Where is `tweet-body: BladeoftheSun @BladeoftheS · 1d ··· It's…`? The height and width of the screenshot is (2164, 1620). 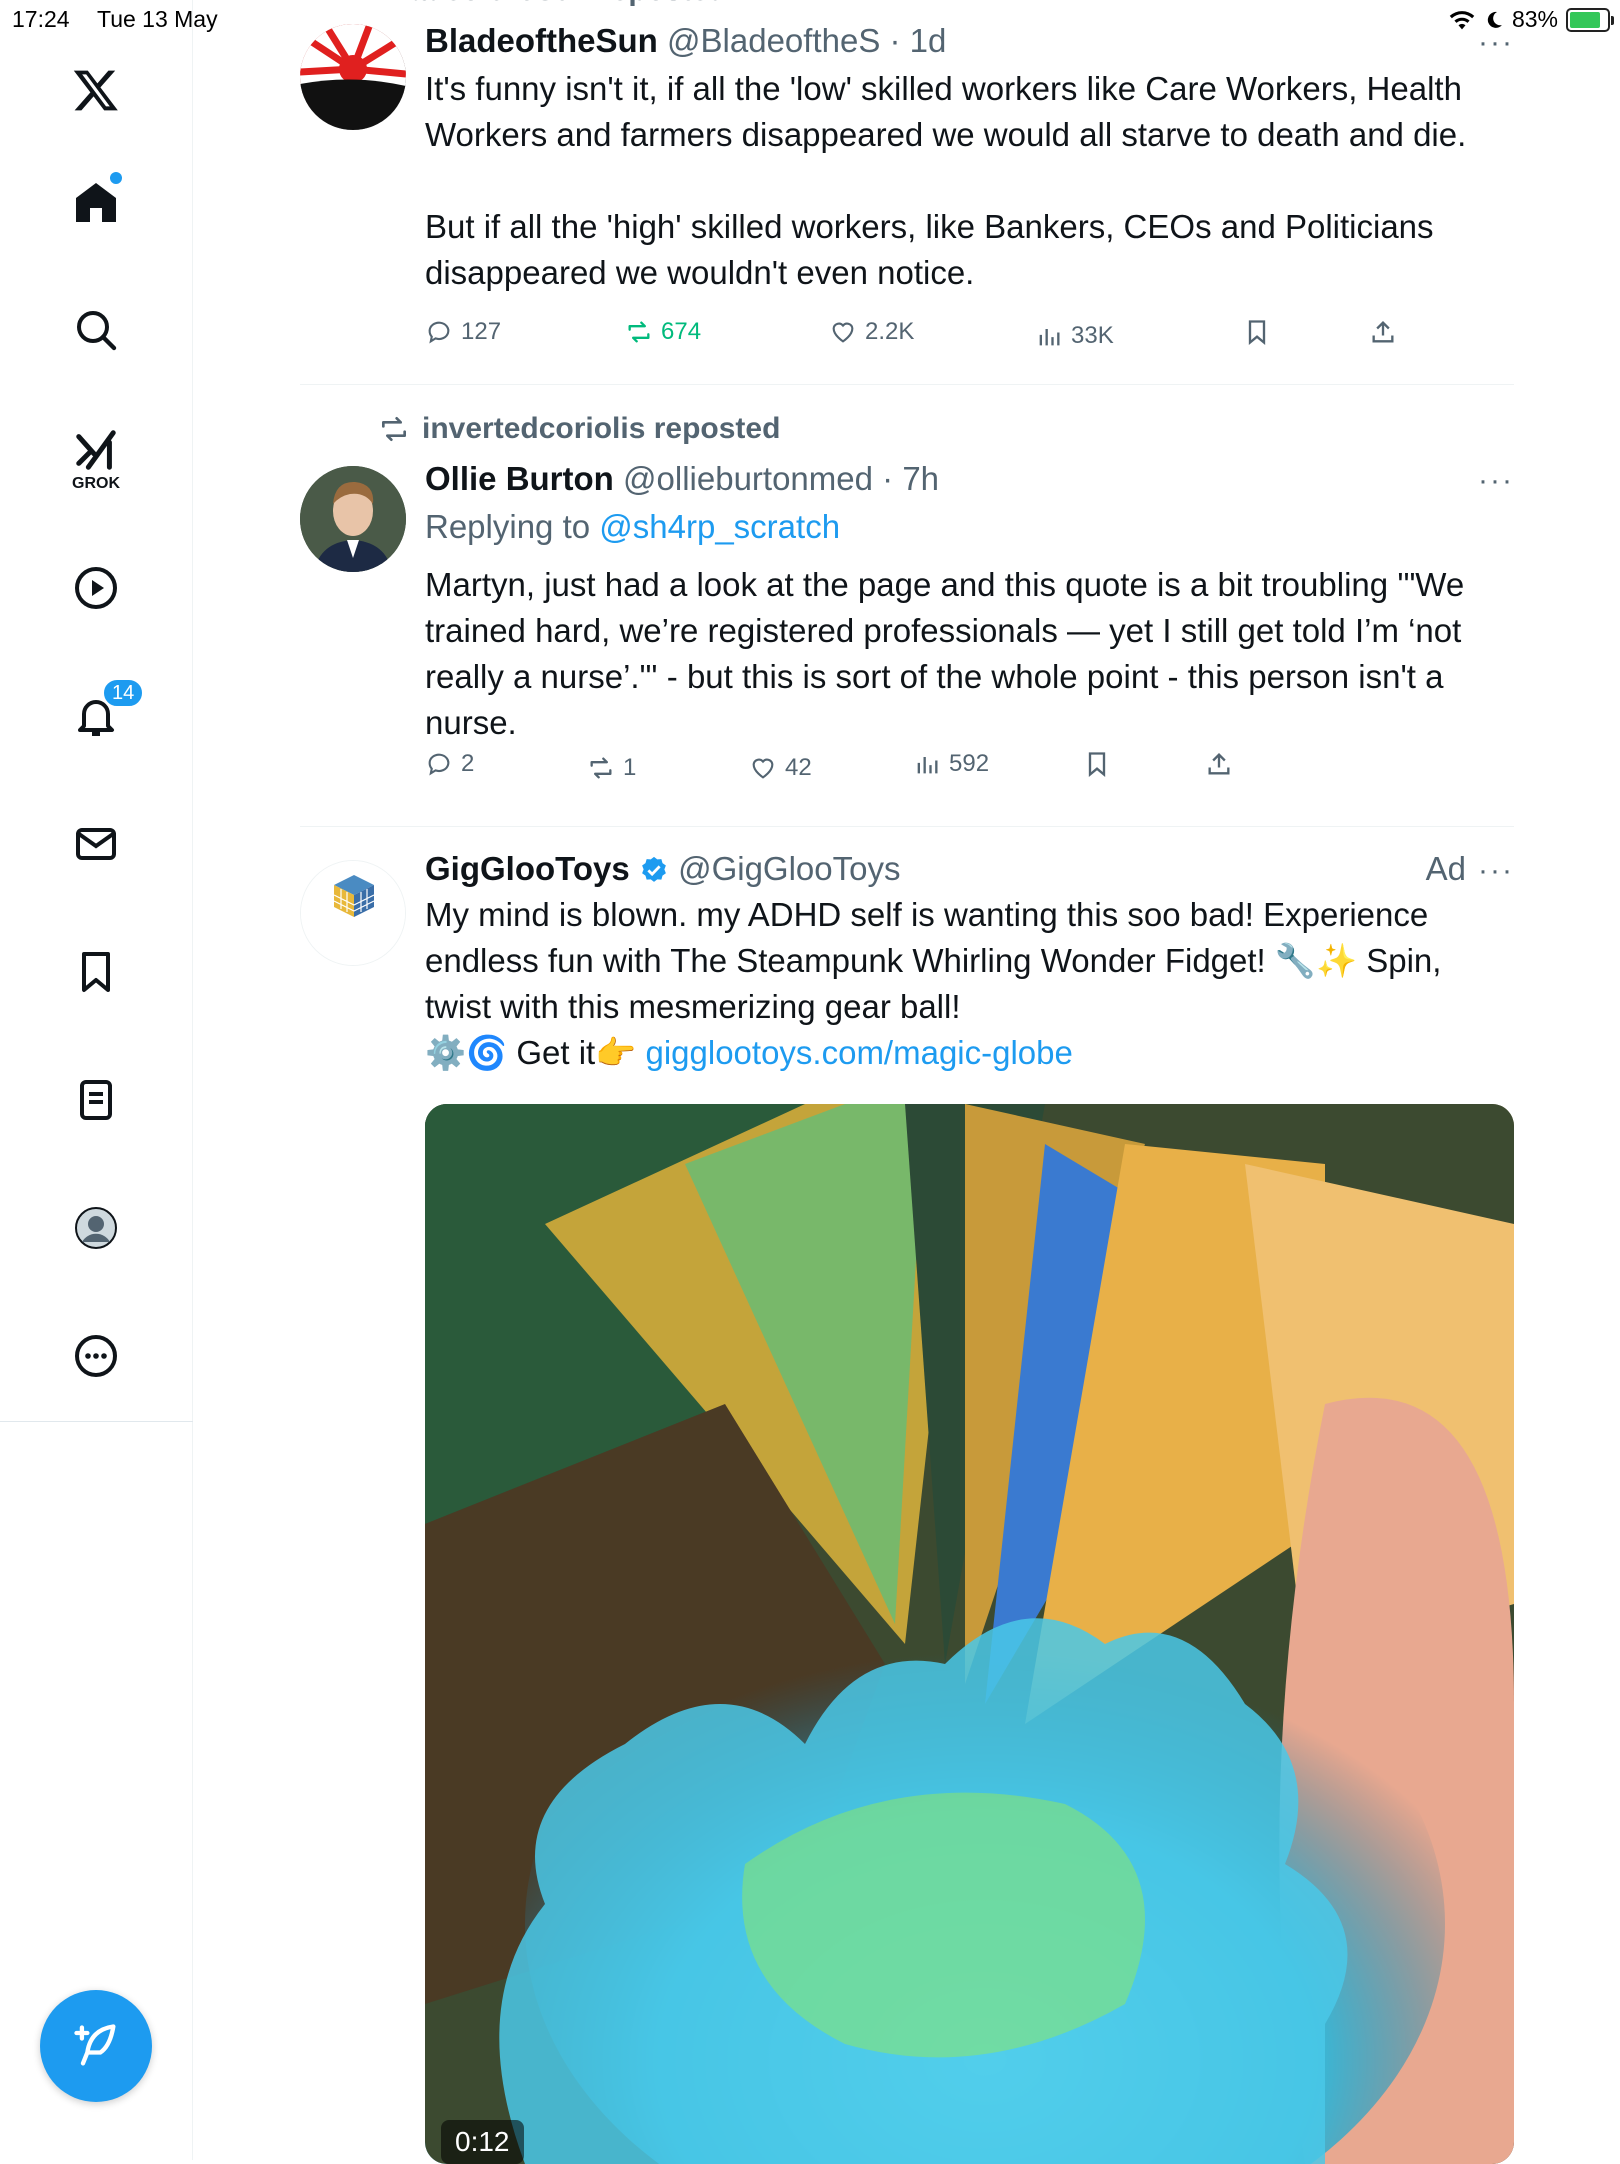
tweet-body: BladeoftheSun @BladeoftheS · 1d ··· It's… is located at coordinates (969, 184).